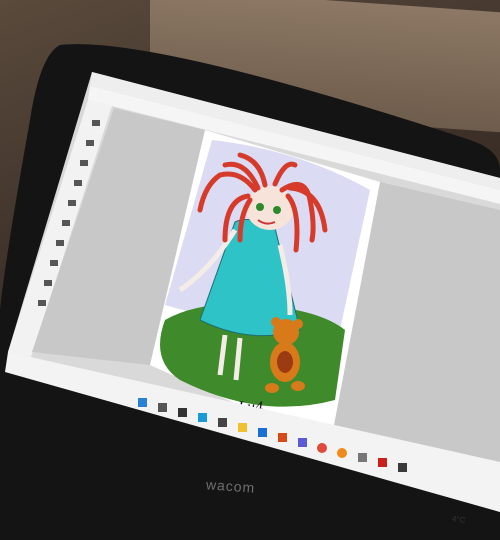 The height and width of the screenshot is (540, 500). What do you see at coordinates (302, 442) in the screenshot?
I see `teams-icon` at bounding box center [302, 442].